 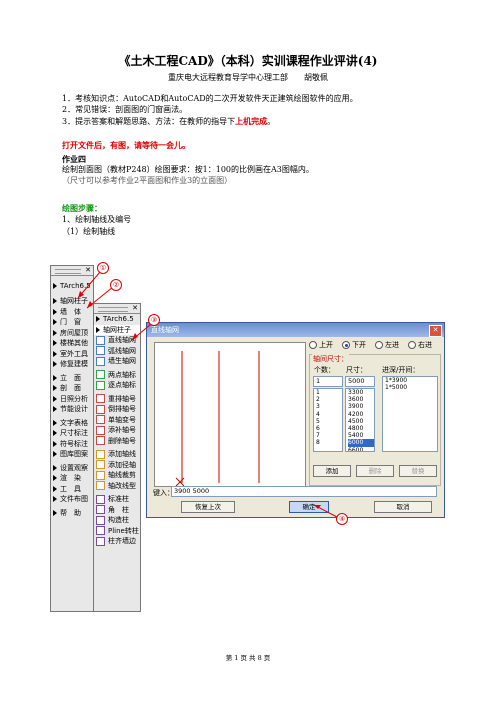 I want to click on arrow-2-head, so click(x=90, y=304).